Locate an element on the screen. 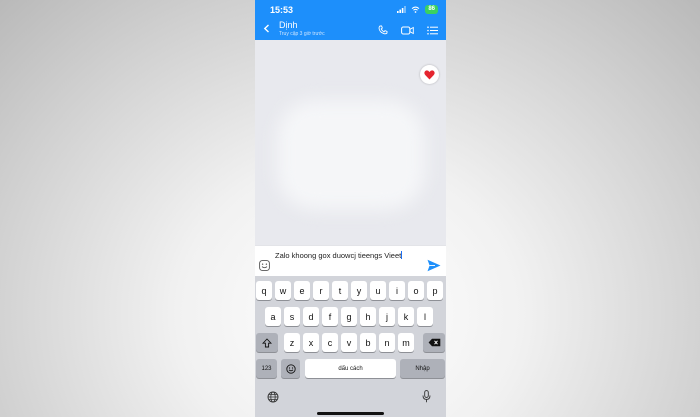 This screenshot has width=700, height=417. header-actions is located at coordinates (408, 30).